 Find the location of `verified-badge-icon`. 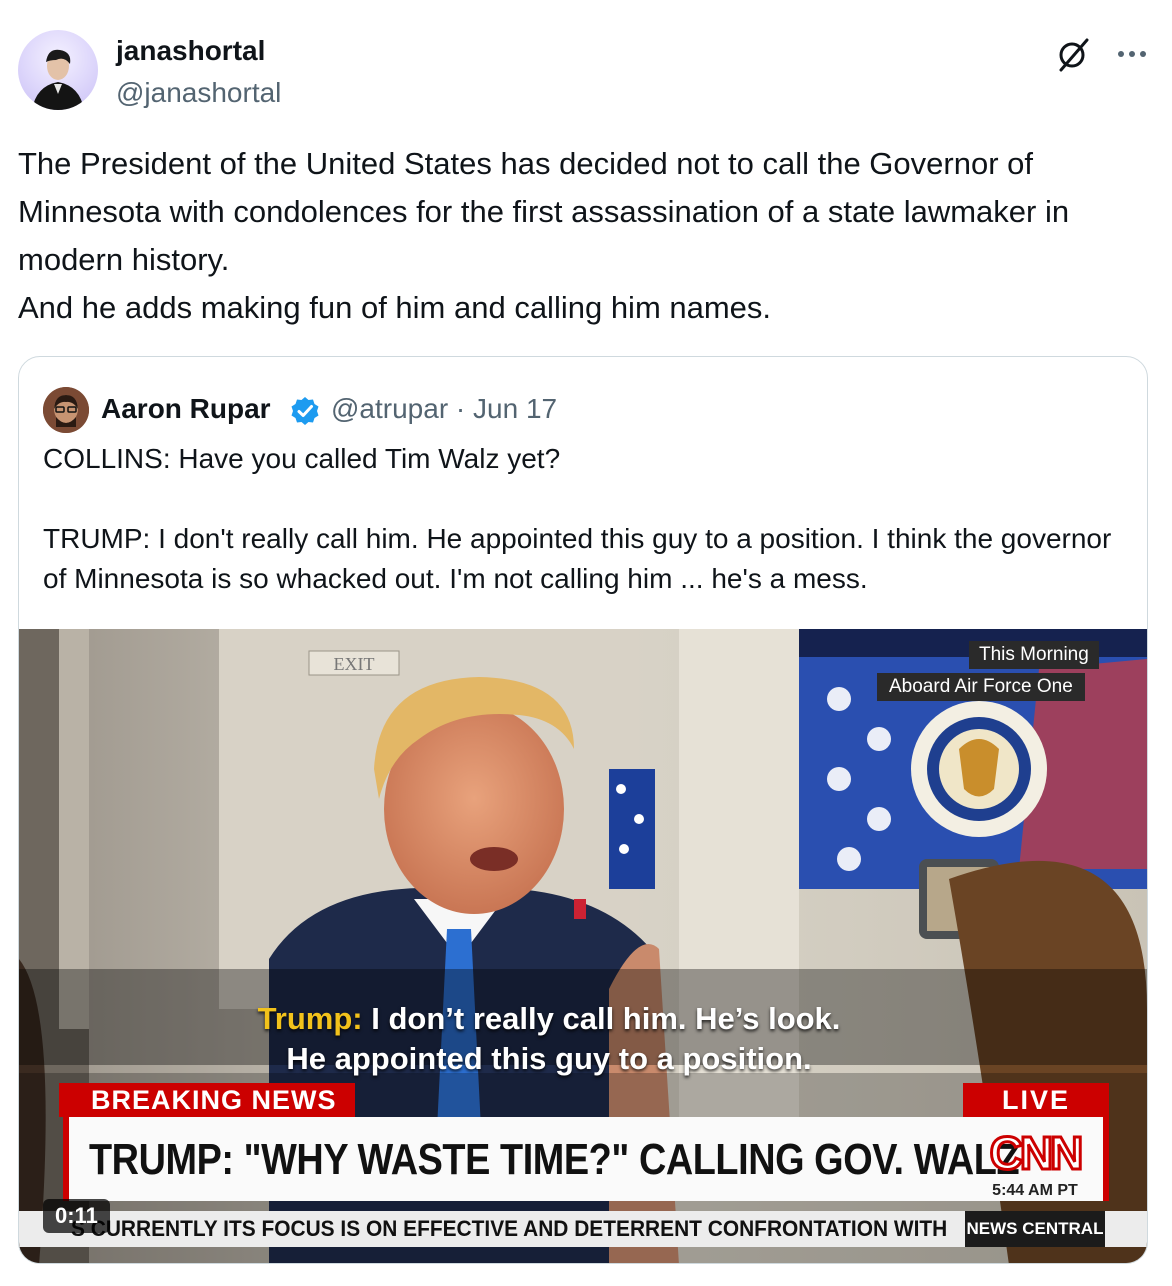

verified-badge-icon is located at coordinates (305, 411).